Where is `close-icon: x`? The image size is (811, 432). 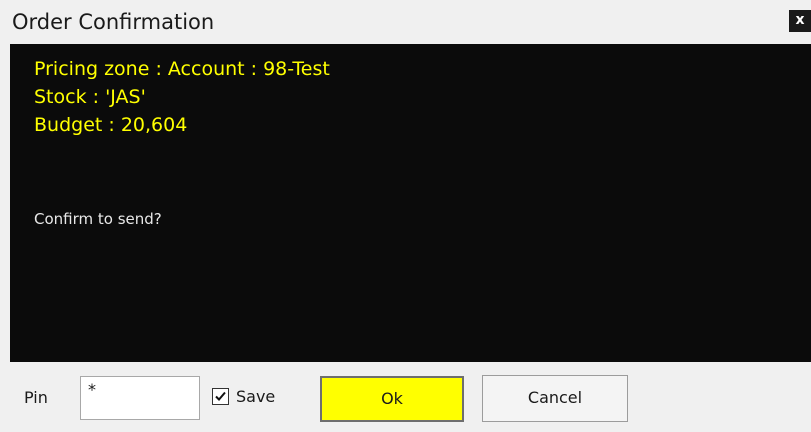
close-icon: x is located at coordinates (800, 20).